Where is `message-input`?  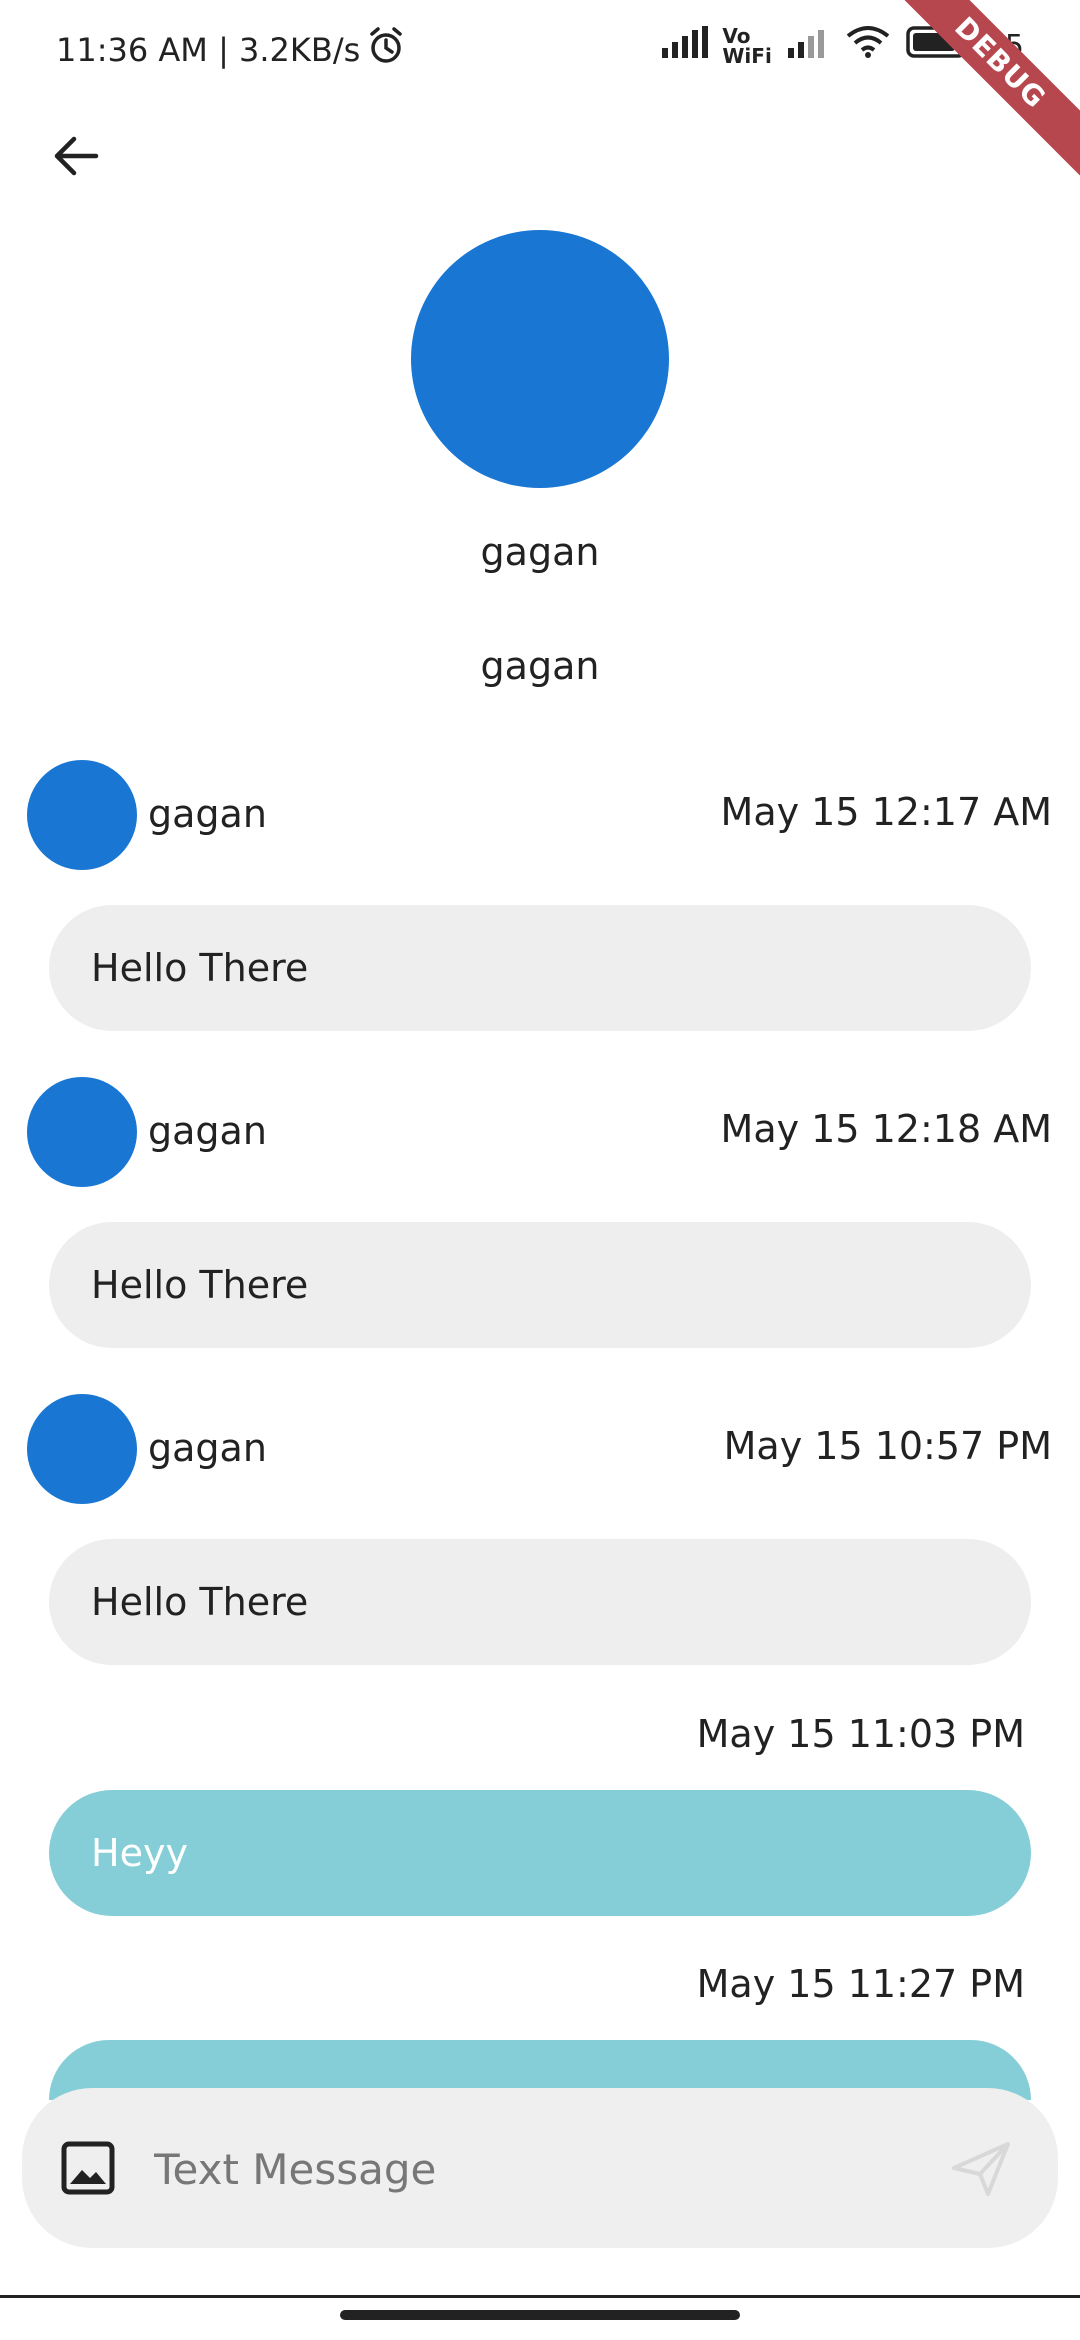
message-input is located at coordinates (544, 2169).